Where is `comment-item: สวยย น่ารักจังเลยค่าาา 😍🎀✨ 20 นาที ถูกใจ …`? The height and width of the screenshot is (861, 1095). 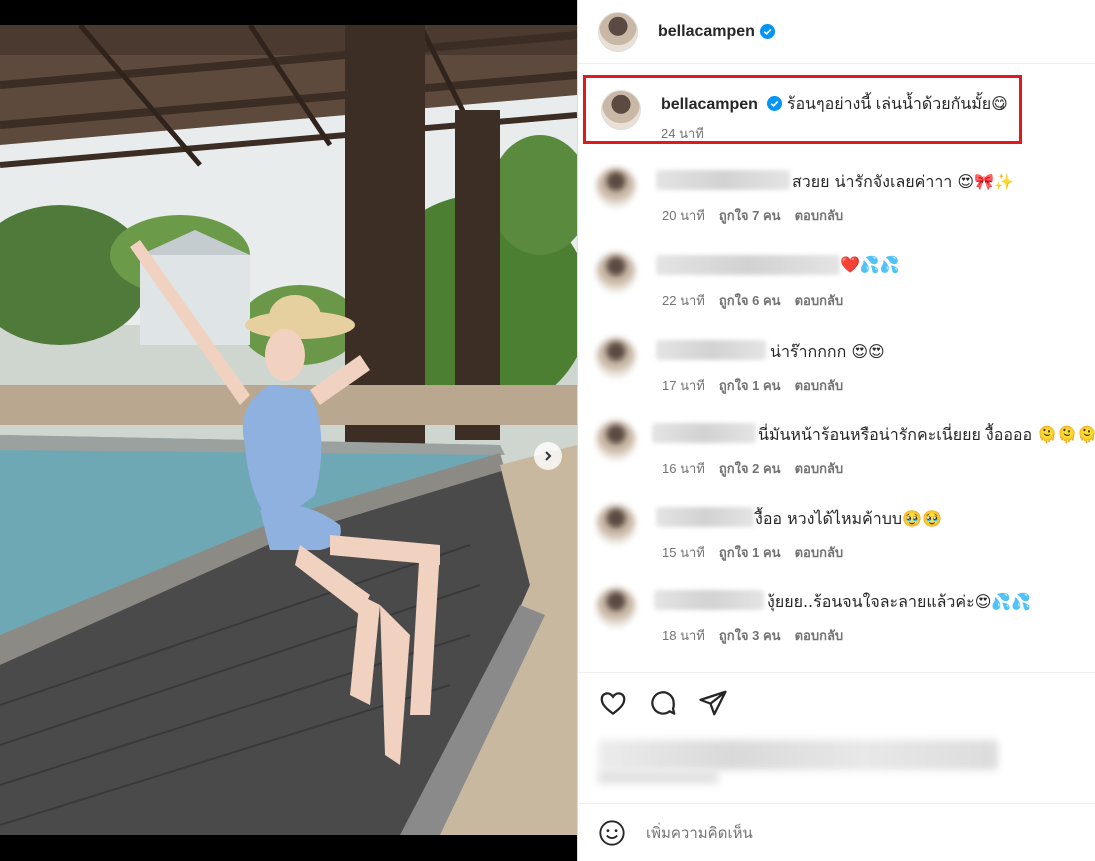 comment-item: สวยย น่ารักจังเลยค่าาา 😍🎀✨ 20 นาที ถูกใจ … is located at coordinates (836, 205).